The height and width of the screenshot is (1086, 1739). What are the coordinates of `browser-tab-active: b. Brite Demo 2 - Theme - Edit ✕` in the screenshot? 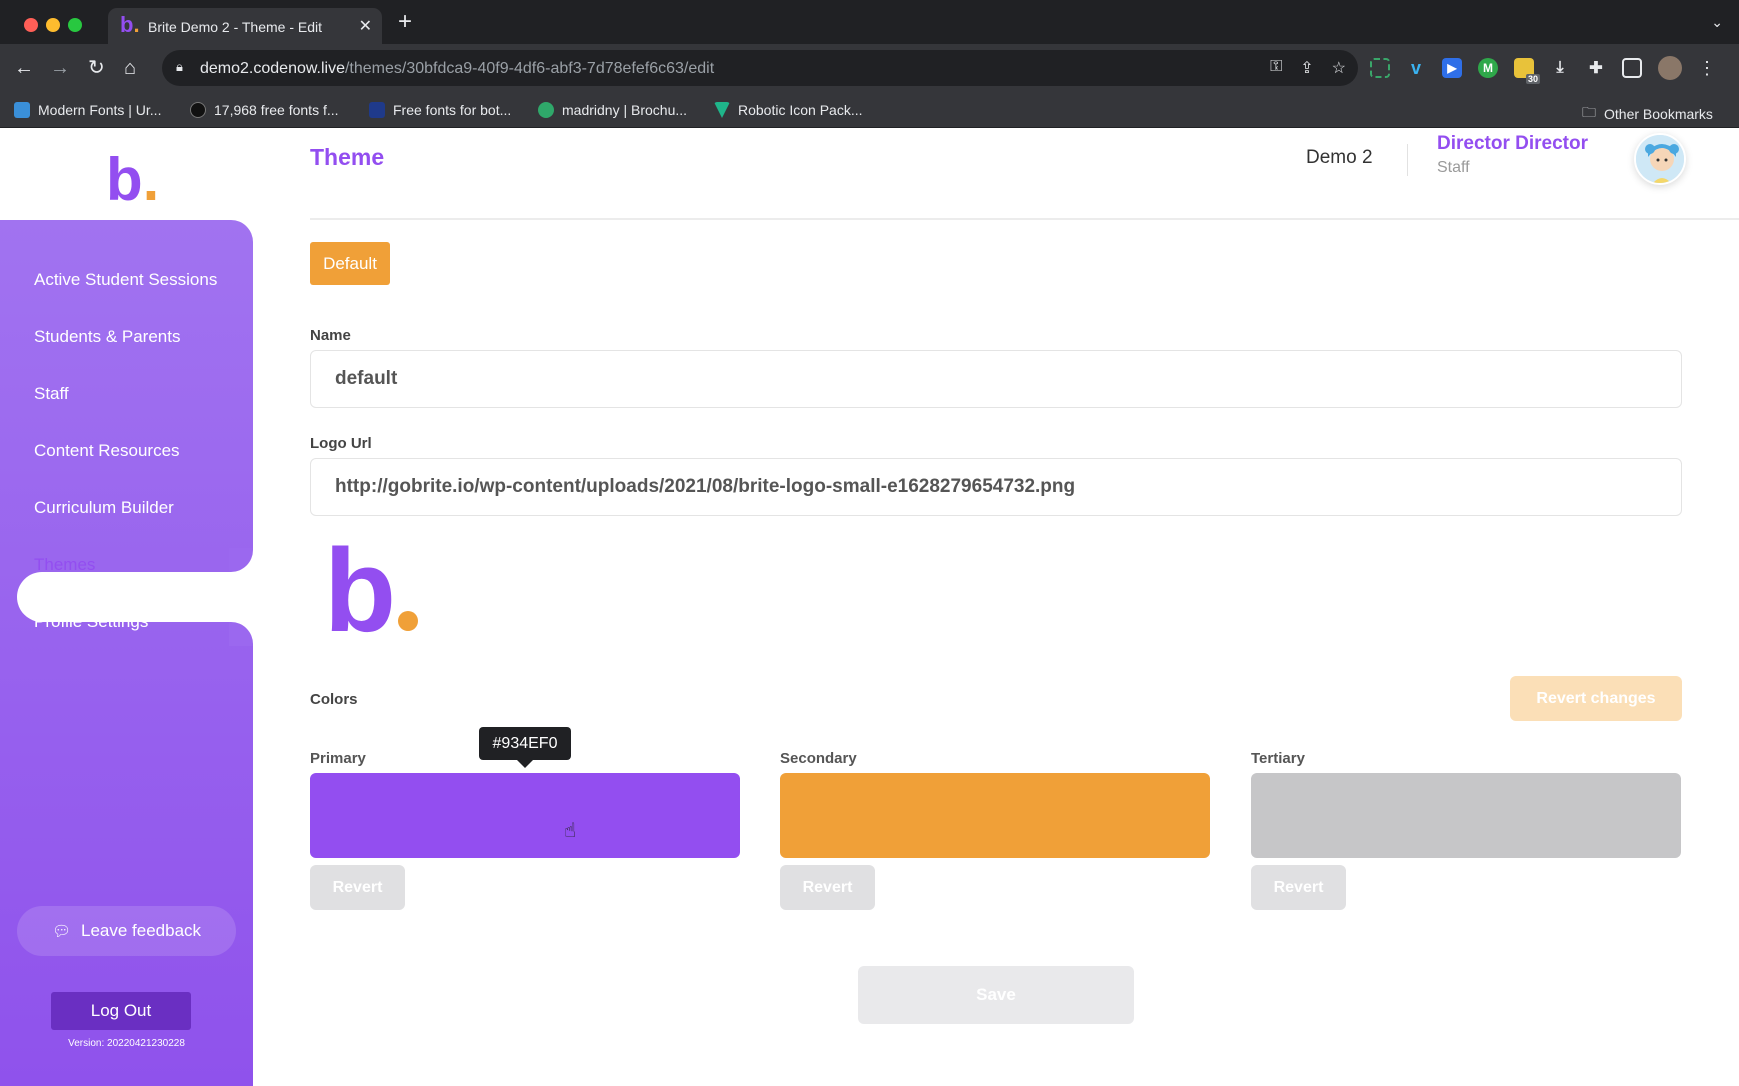 It's located at (245, 26).